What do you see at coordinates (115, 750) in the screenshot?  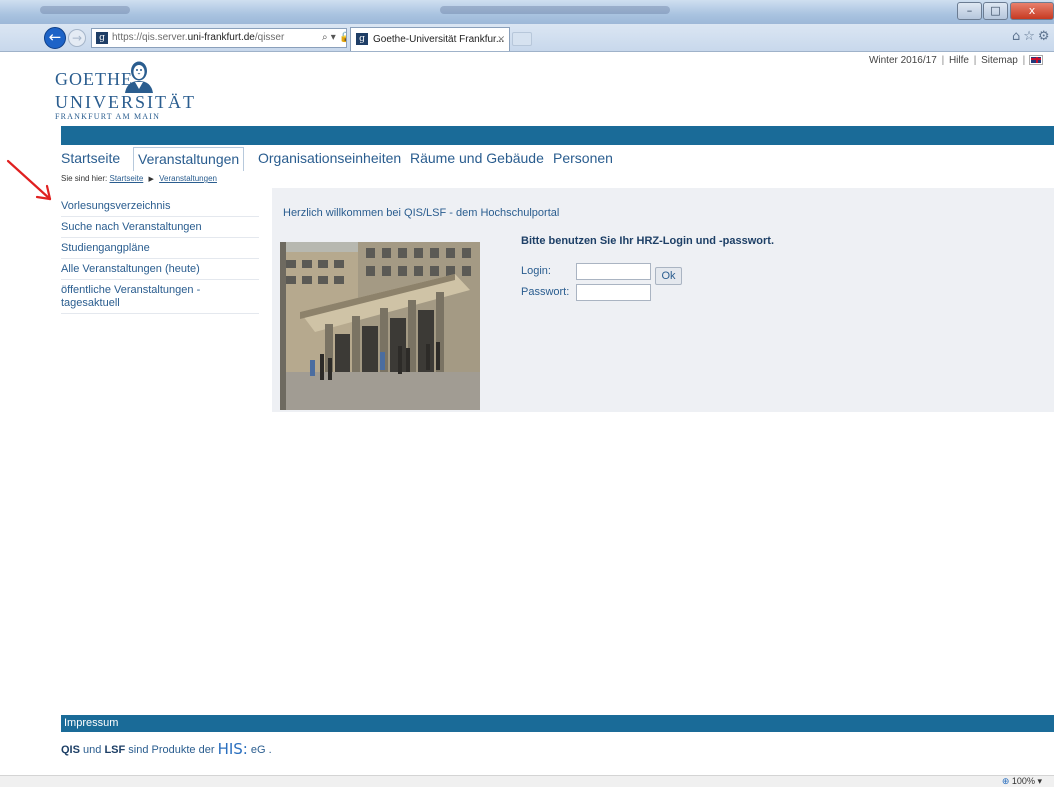 I see `lsf-text: LSF` at bounding box center [115, 750].